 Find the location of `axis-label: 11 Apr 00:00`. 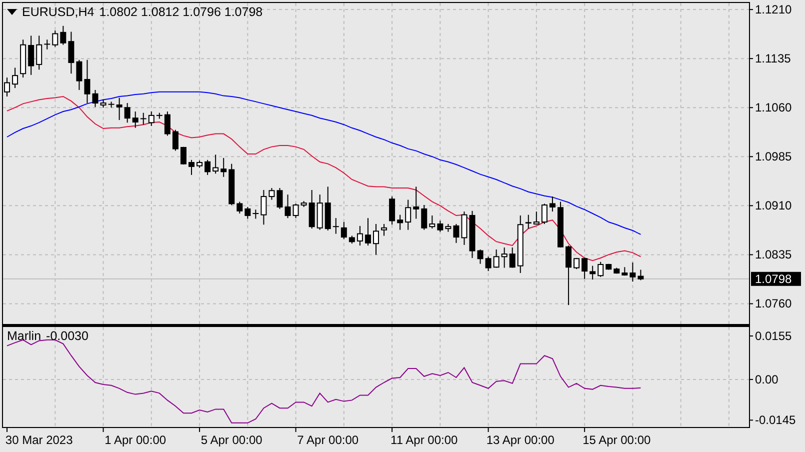

axis-label: 11 Apr 00:00 is located at coordinates (424, 440).